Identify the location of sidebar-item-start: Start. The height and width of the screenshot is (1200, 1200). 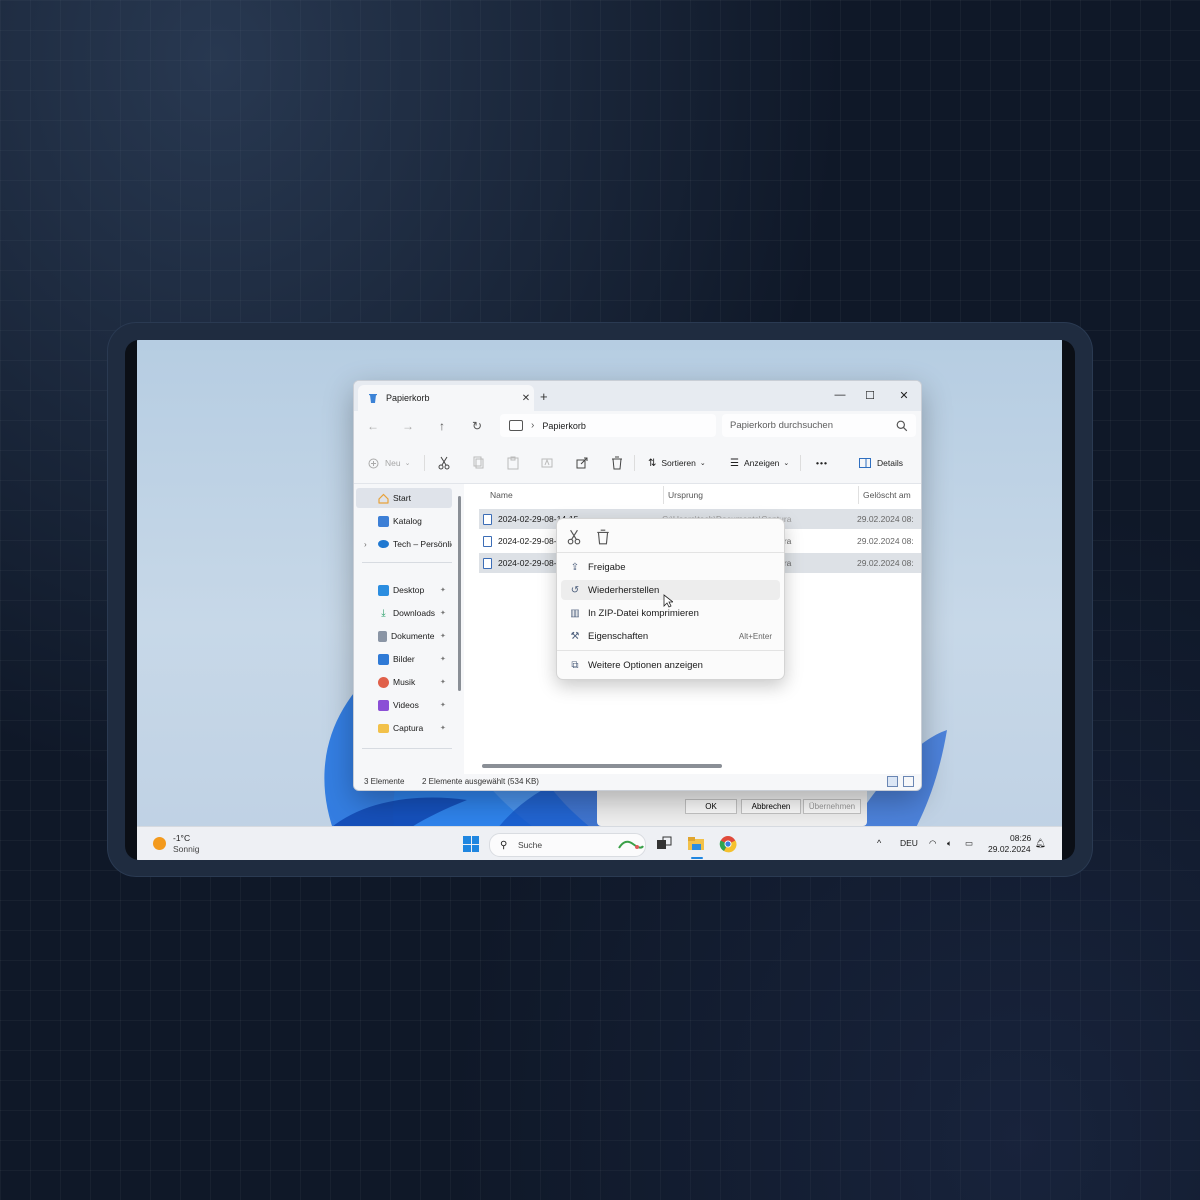
(404, 498).